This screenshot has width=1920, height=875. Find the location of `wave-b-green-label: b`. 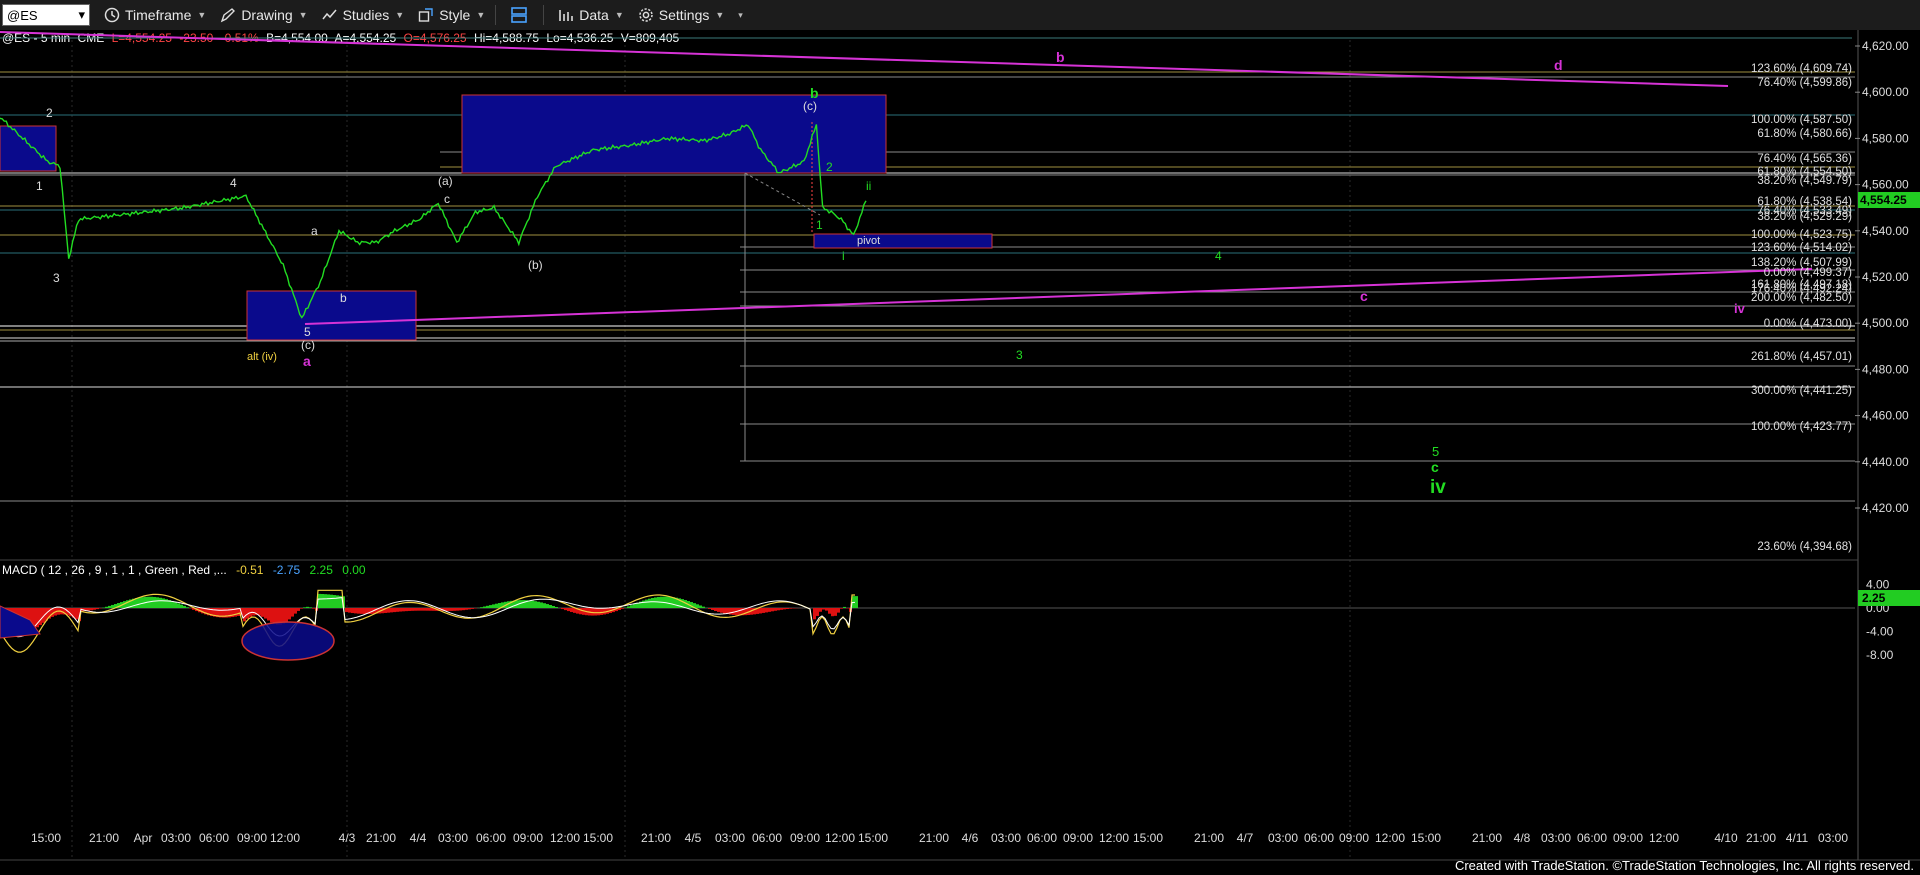

wave-b-green-label: b is located at coordinates (814, 93).